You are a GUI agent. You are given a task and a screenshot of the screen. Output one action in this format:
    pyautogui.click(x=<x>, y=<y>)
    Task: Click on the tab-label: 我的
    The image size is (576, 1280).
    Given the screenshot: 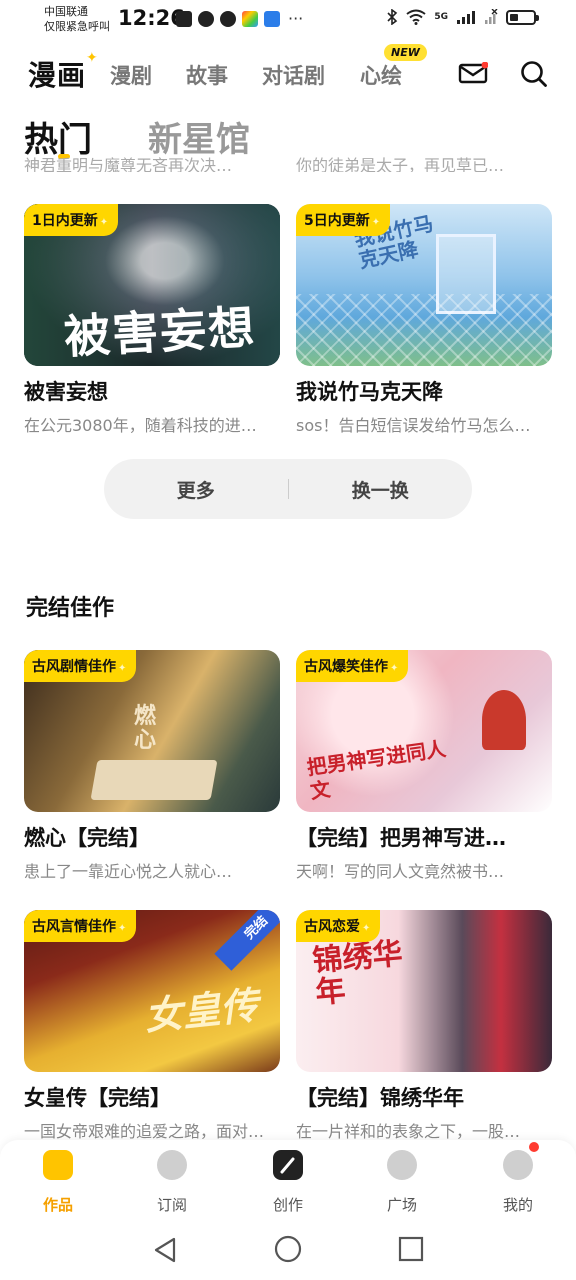 What is the action you would take?
    pyautogui.click(x=517, y=1205)
    